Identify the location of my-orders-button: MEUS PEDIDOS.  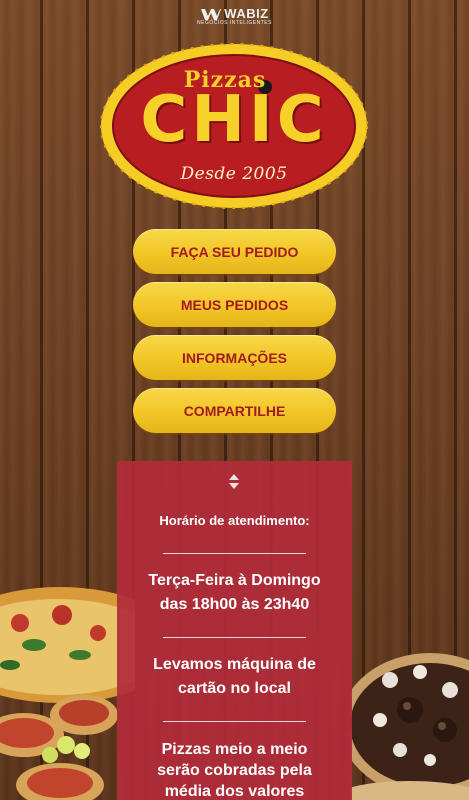
(234, 304).